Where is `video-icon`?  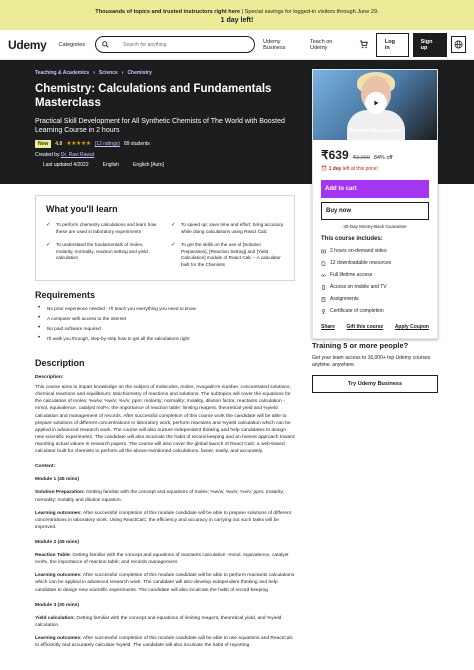 video-icon is located at coordinates (323, 251).